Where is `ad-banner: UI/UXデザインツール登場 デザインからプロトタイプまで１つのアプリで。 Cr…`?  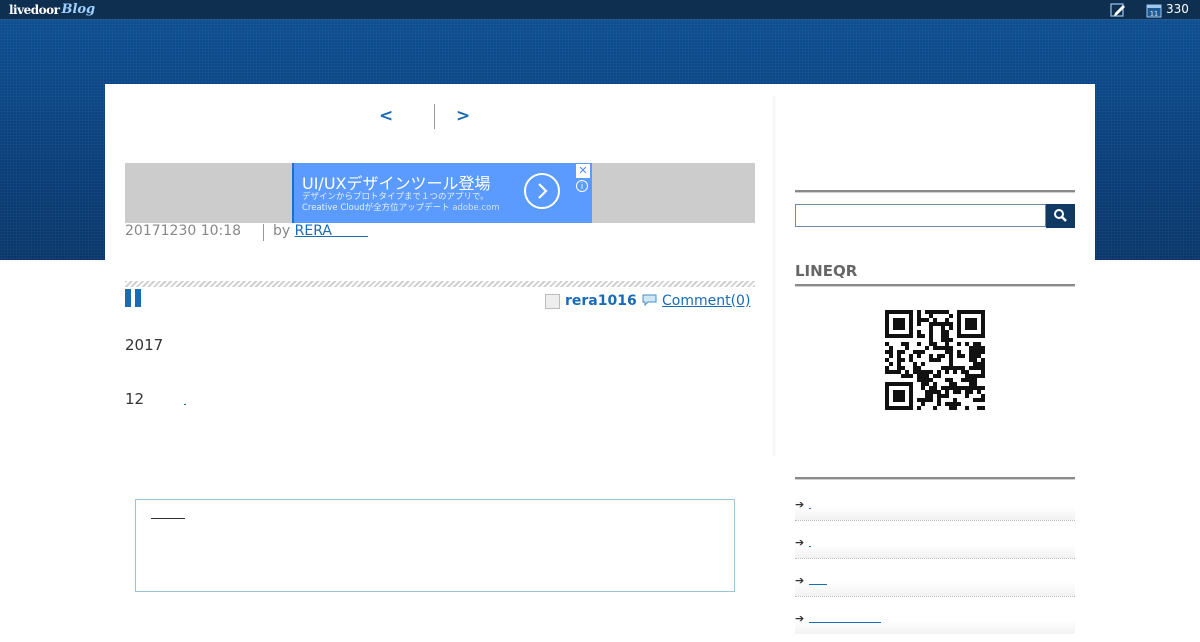
ad-banner: UI/UXデザインツール登場 デザインからプロトタイプまで１つのアプリで。 Cr… is located at coordinates (442, 193).